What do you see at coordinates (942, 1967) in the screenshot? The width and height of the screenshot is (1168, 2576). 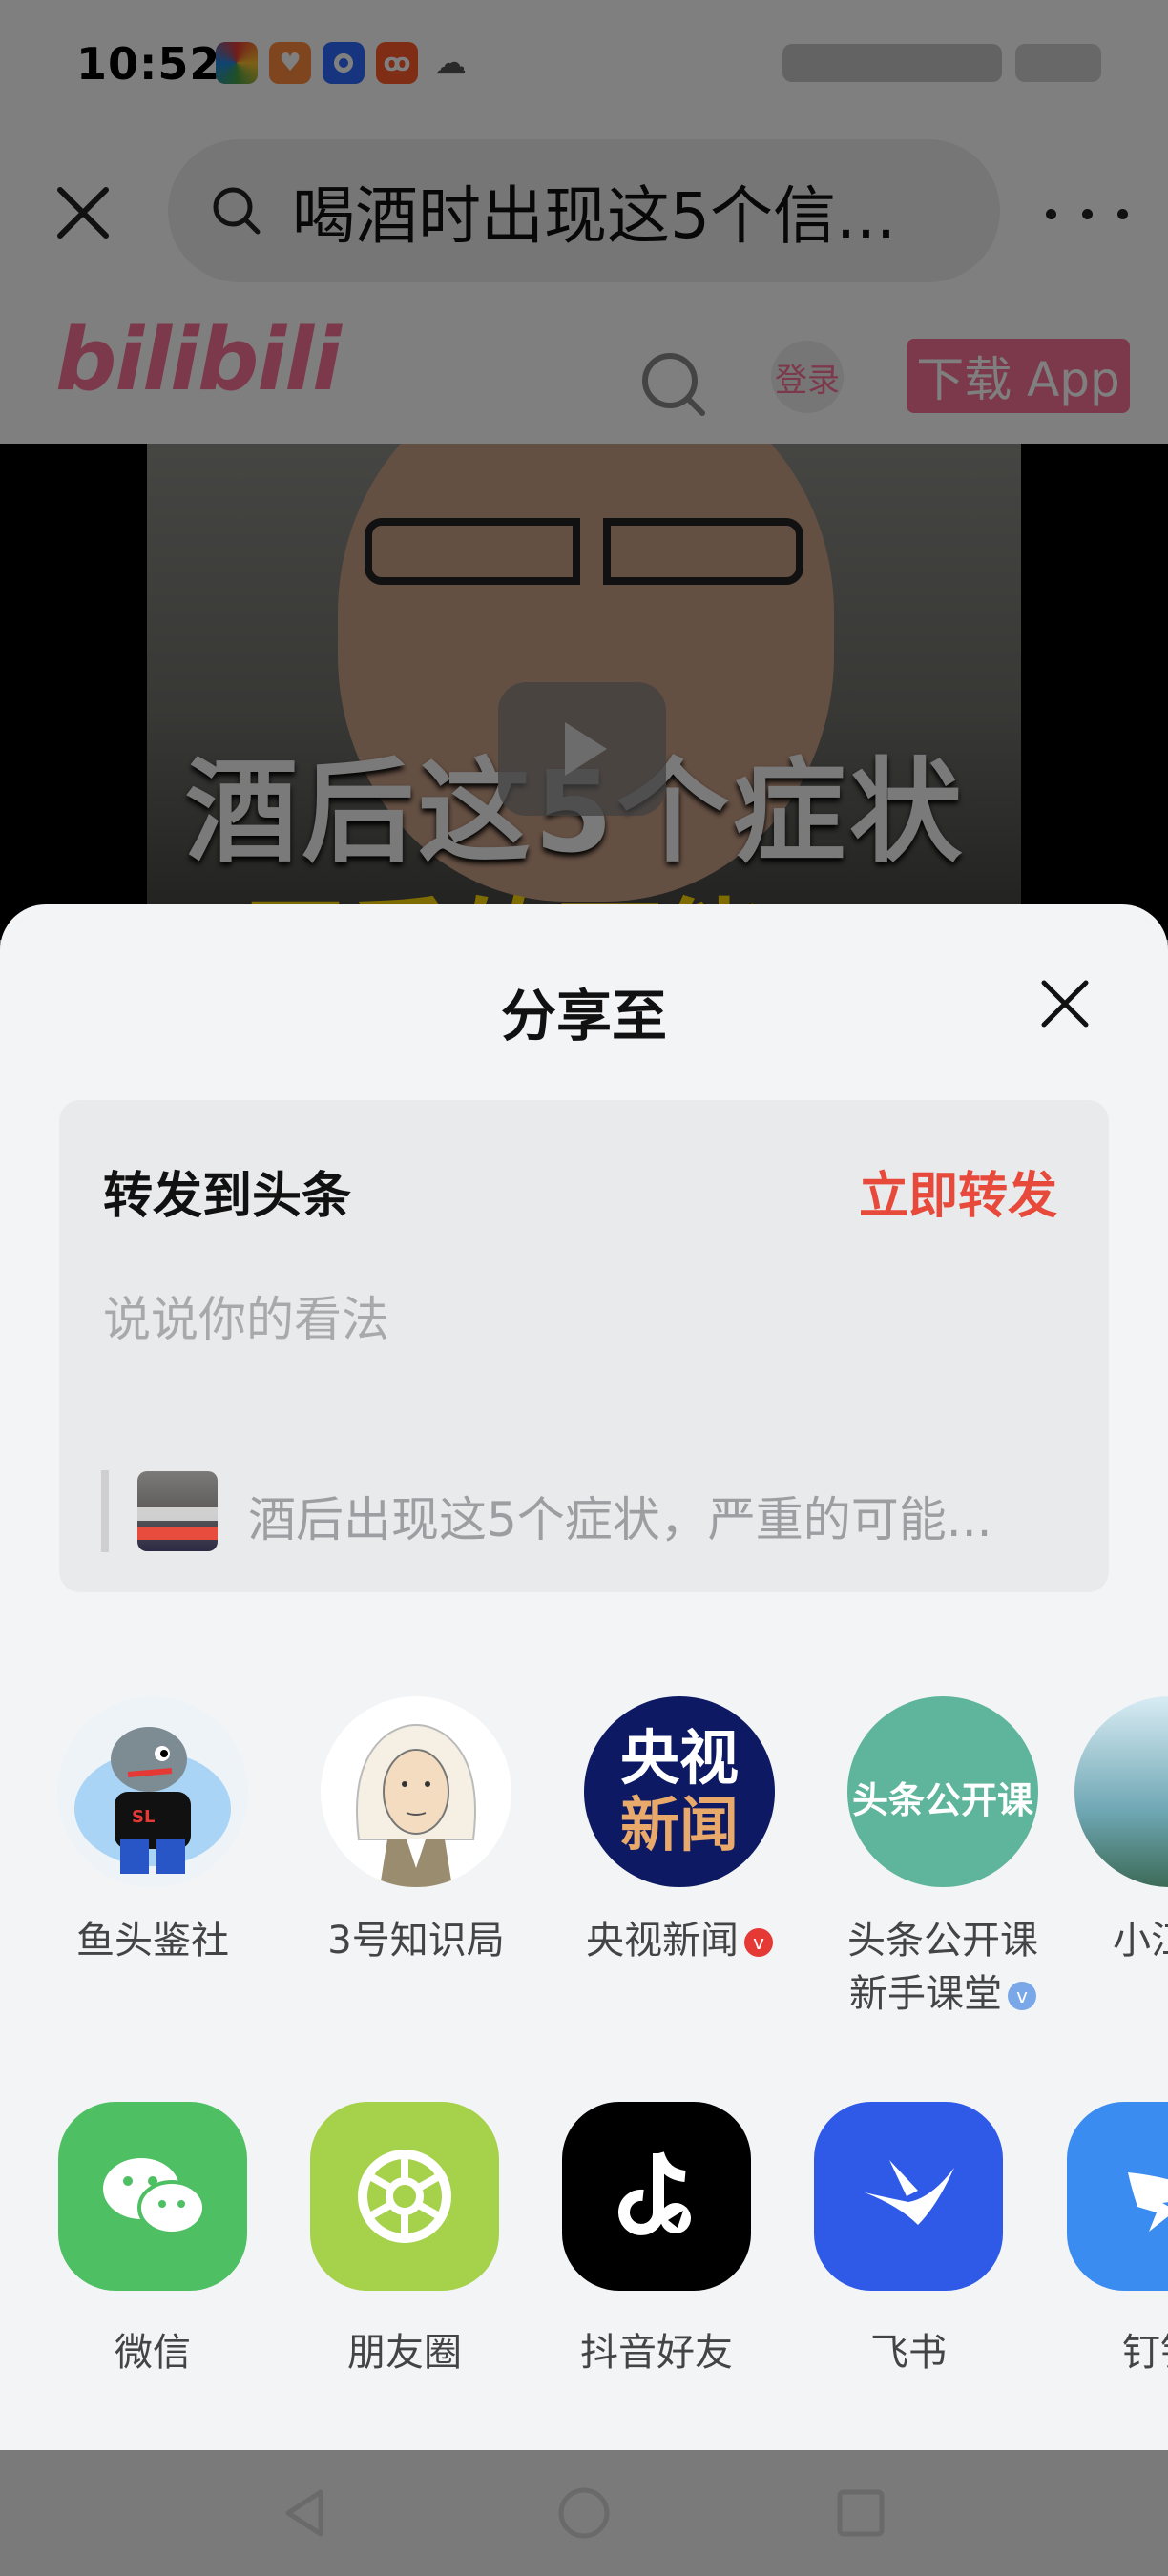 I see `contact-name: 头条公开课 新手课堂 v` at bounding box center [942, 1967].